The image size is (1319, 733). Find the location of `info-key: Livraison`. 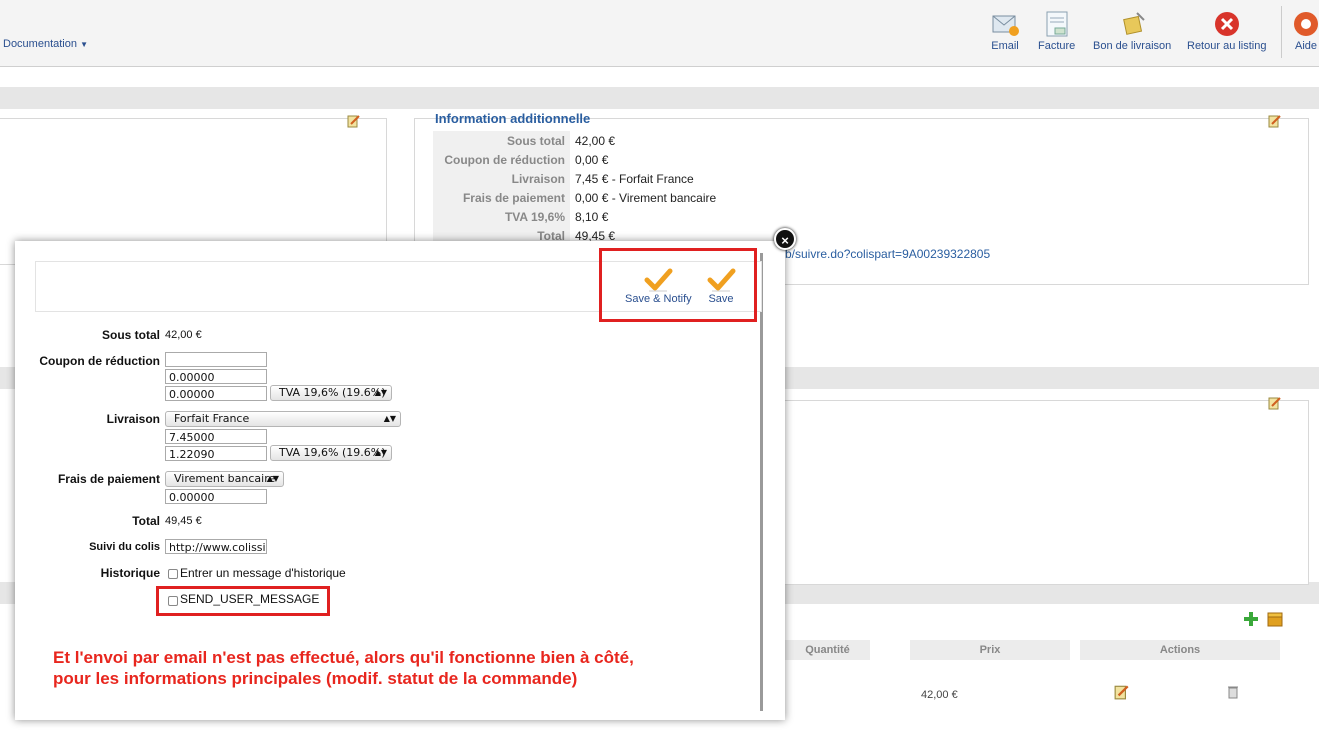

info-key: Livraison is located at coordinates (501, 178).